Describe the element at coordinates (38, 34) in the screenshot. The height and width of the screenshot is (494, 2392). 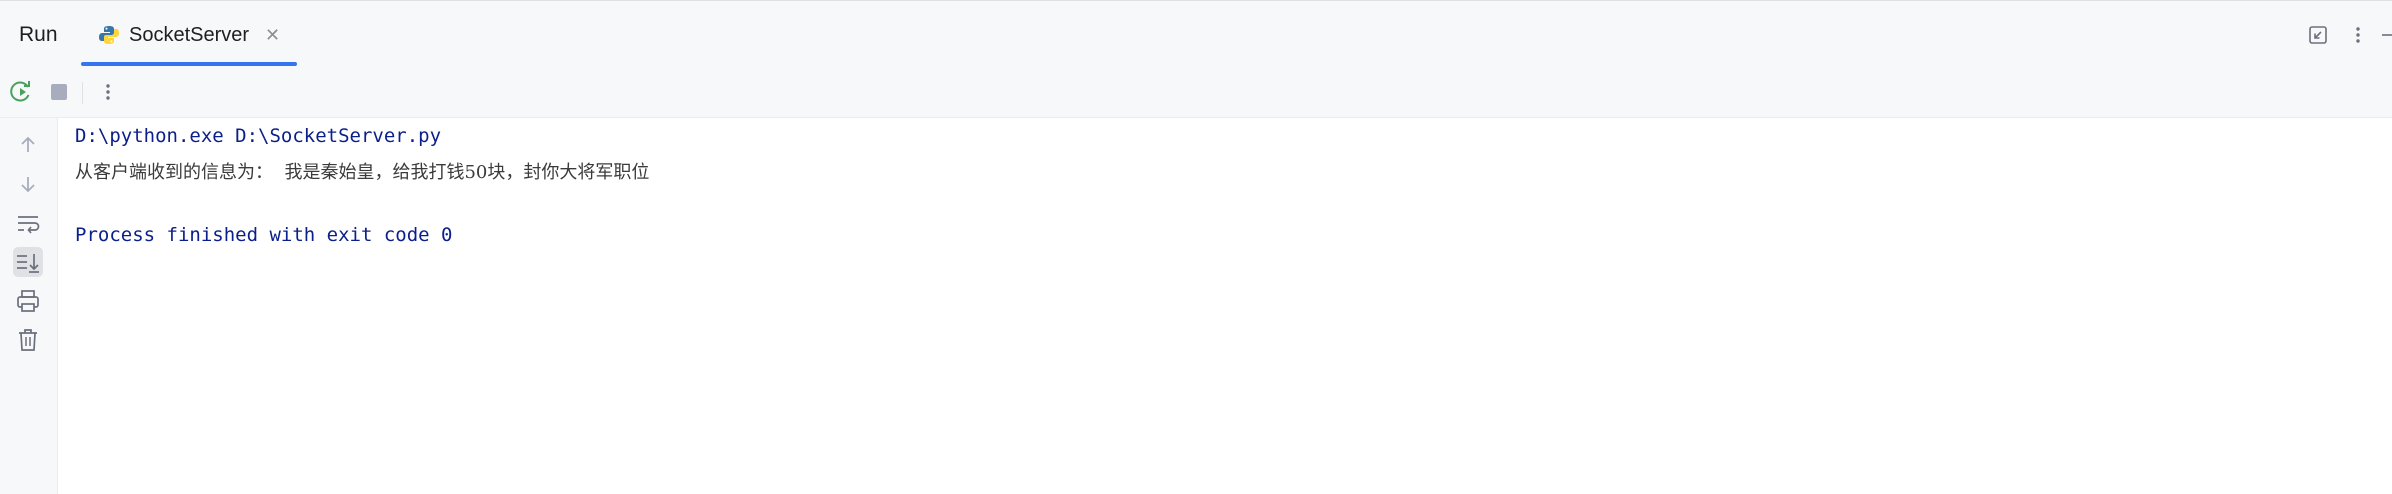
I see `tool-window-title: Run` at that location.